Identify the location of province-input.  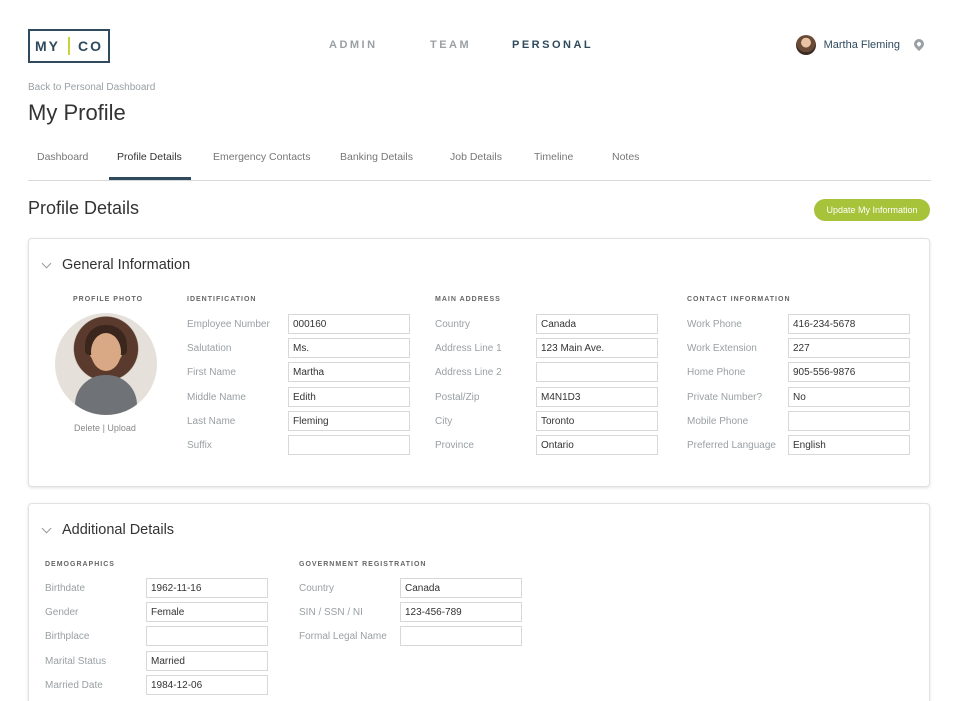
(597, 445).